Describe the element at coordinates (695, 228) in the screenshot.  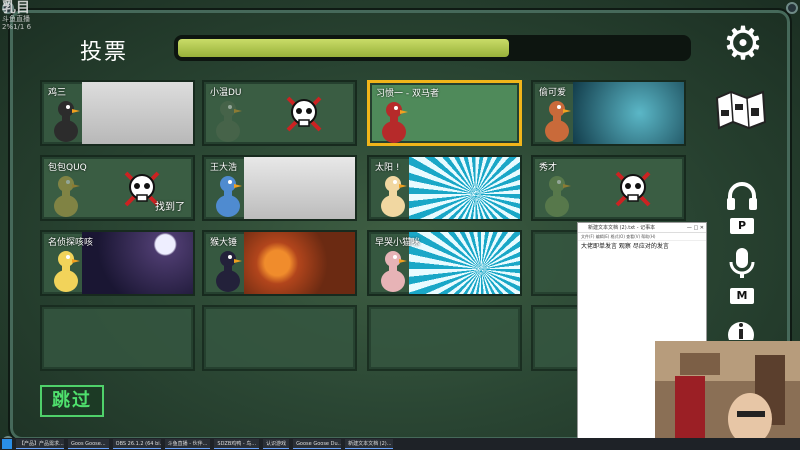
I see `window-controls: — □ ✕` at that location.